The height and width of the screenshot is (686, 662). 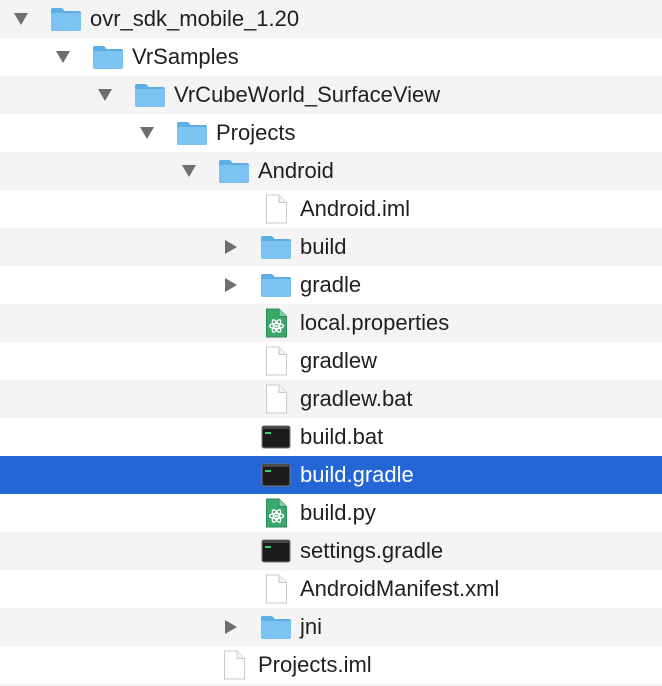 I want to click on file-row: gradlew, so click(x=331, y=361).